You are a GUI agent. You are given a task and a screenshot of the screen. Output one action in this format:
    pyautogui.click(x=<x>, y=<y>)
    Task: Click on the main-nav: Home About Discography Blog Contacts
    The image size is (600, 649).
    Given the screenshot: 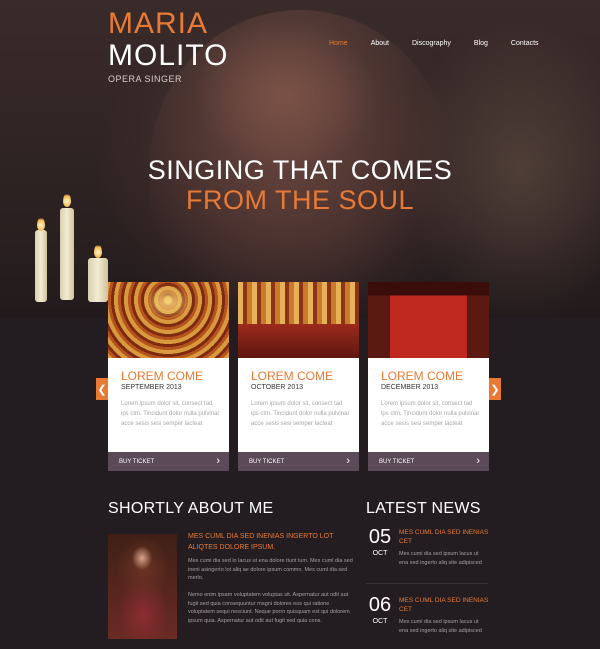 What is the action you would take?
    pyautogui.click(x=450, y=43)
    